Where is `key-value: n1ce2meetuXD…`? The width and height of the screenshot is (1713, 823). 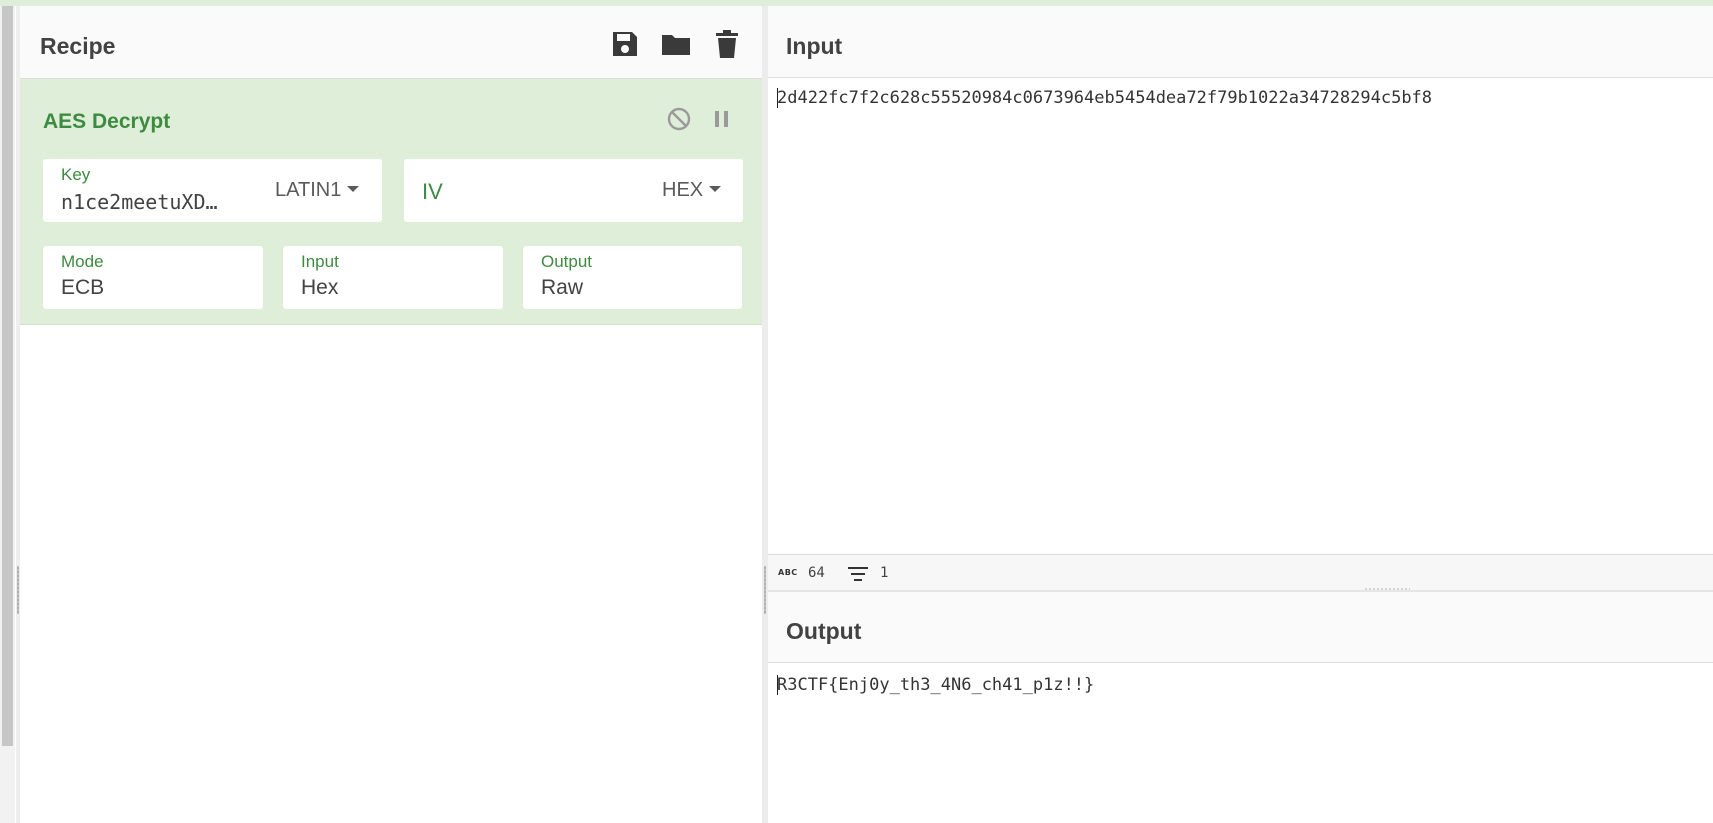
key-value: n1ce2meetuXD… is located at coordinates (139, 202).